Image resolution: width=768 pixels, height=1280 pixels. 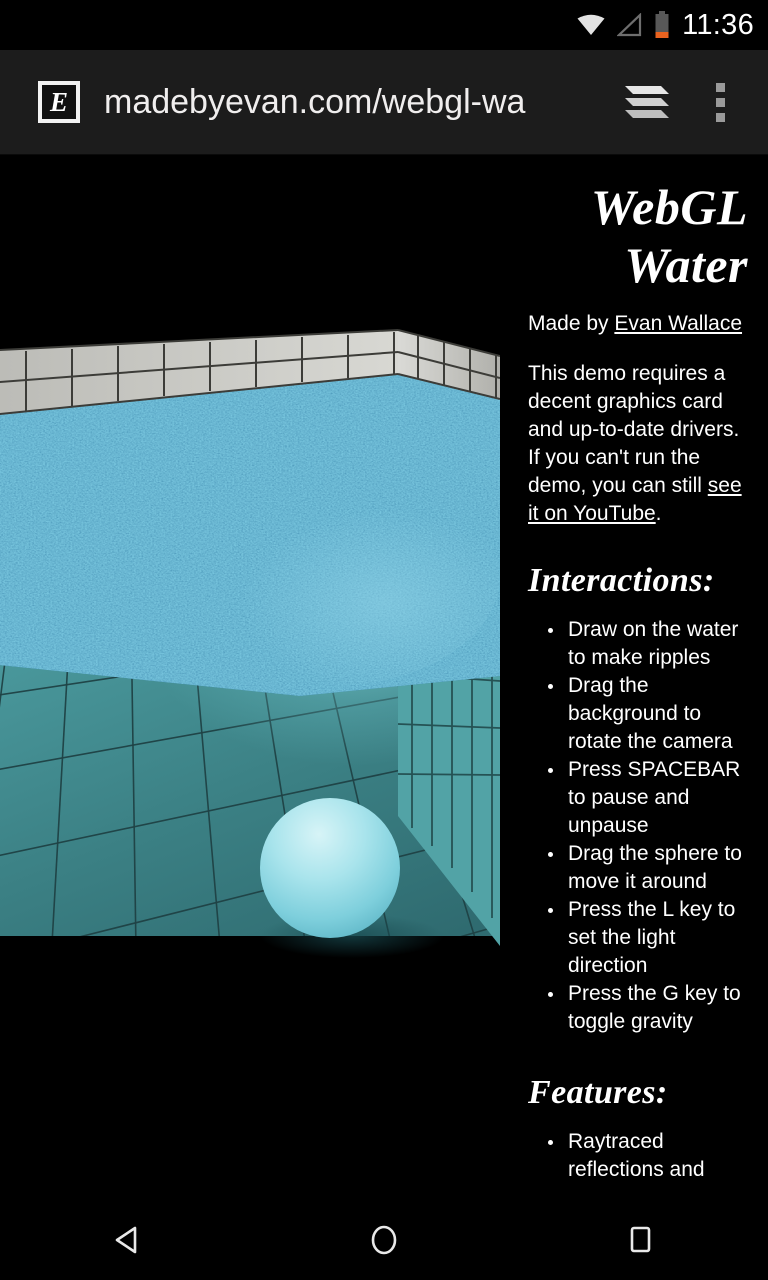 What do you see at coordinates (678, 323) in the screenshot?
I see `evan-wallace-link: Evan Wallace` at bounding box center [678, 323].